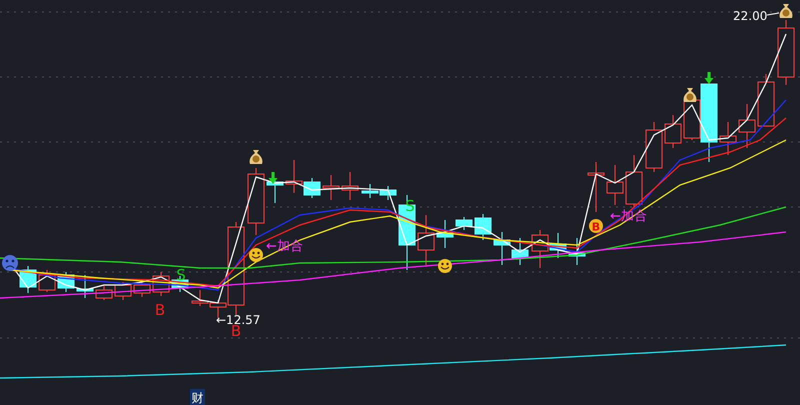 This screenshot has width=800, height=405. I want to click on buy-signal: B, so click(160, 310).